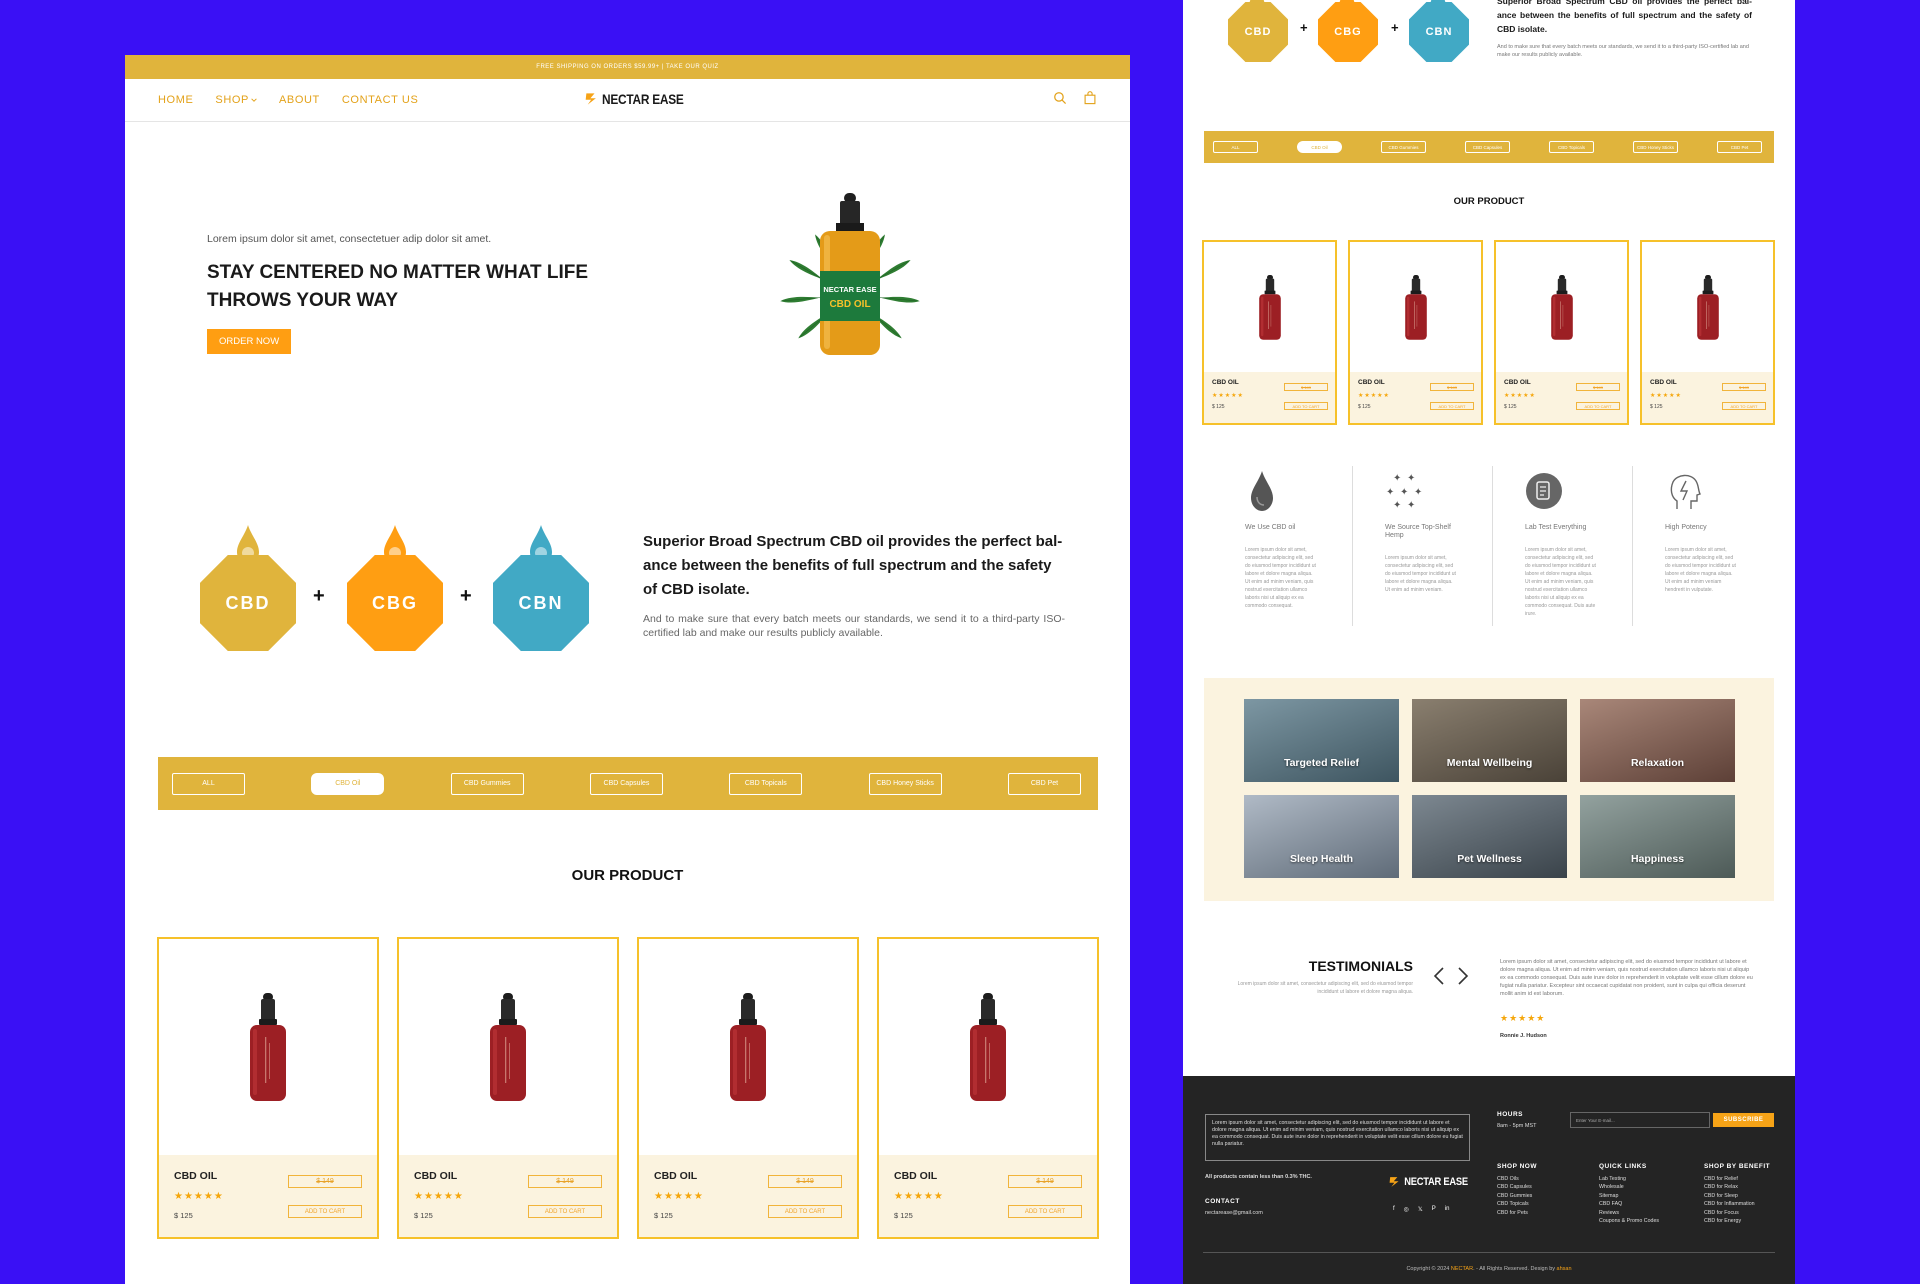 The image size is (1920, 1284). I want to click on footer-link: CBD for Relax, so click(1729, 1187).